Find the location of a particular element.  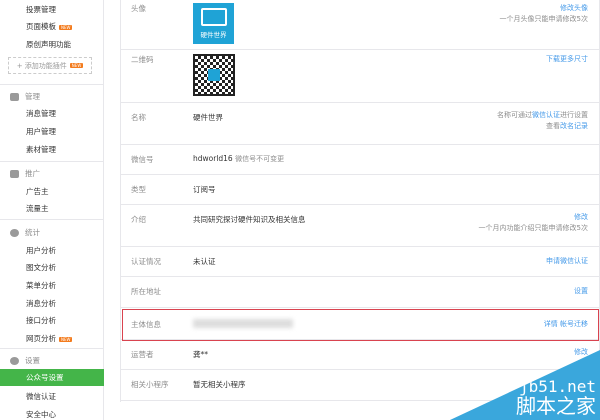

label: 认证情况 is located at coordinates (146, 261).